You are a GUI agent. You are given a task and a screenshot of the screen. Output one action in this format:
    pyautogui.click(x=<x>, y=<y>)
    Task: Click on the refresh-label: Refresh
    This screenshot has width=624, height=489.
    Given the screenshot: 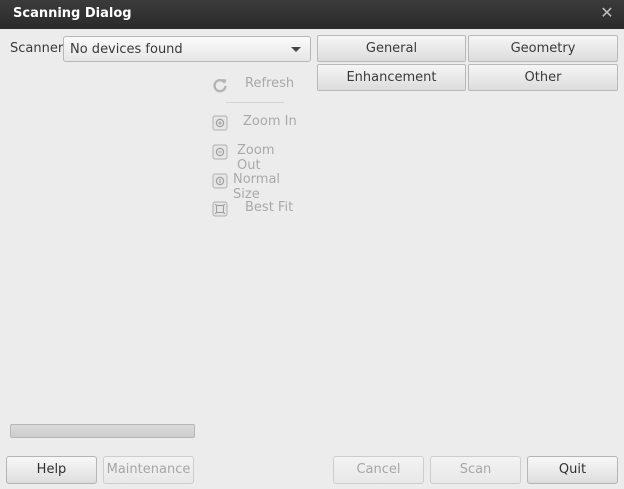 What is the action you would take?
    pyautogui.click(x=270, y=83)
    